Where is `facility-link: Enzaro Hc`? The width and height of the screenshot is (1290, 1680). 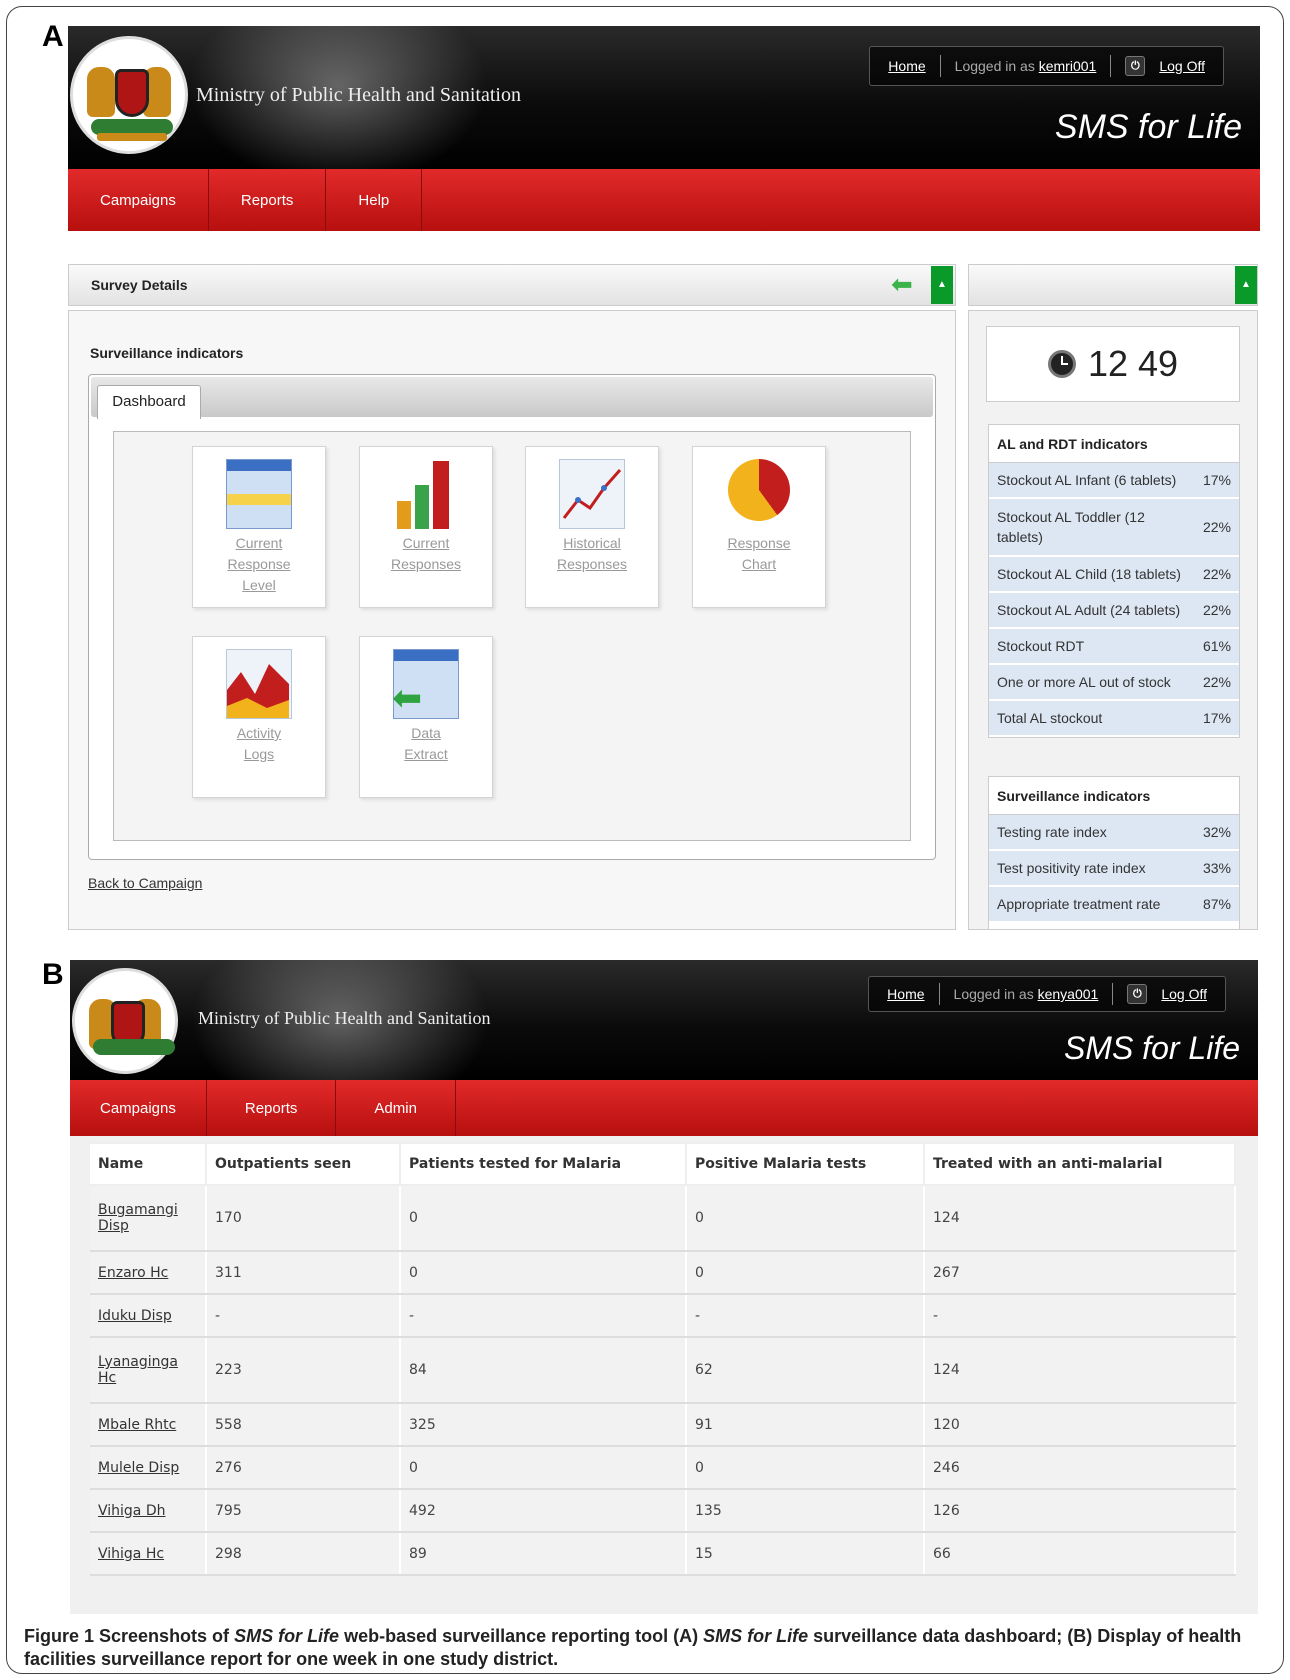
facility-link: Enzaro Hc is located at coordinates (133, 1273).